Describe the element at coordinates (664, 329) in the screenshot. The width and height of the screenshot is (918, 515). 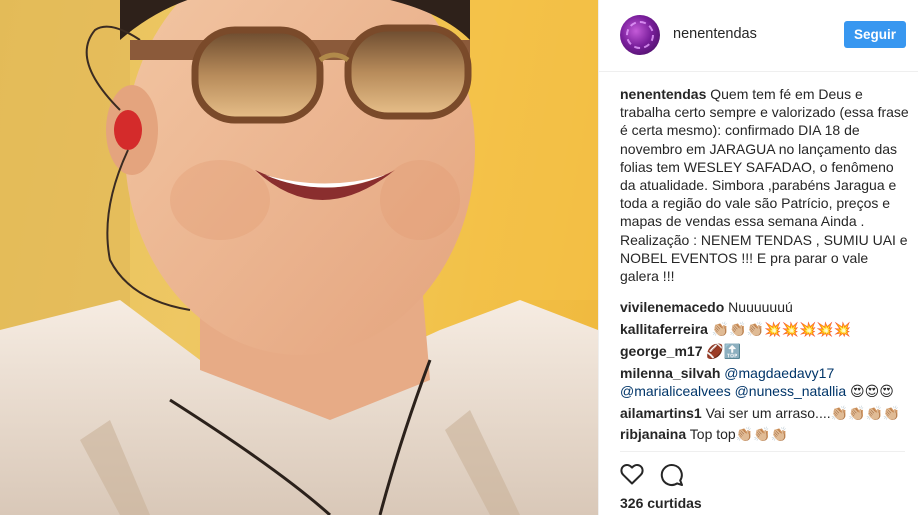
I see `comment-username: kallitaferreira` at that location.